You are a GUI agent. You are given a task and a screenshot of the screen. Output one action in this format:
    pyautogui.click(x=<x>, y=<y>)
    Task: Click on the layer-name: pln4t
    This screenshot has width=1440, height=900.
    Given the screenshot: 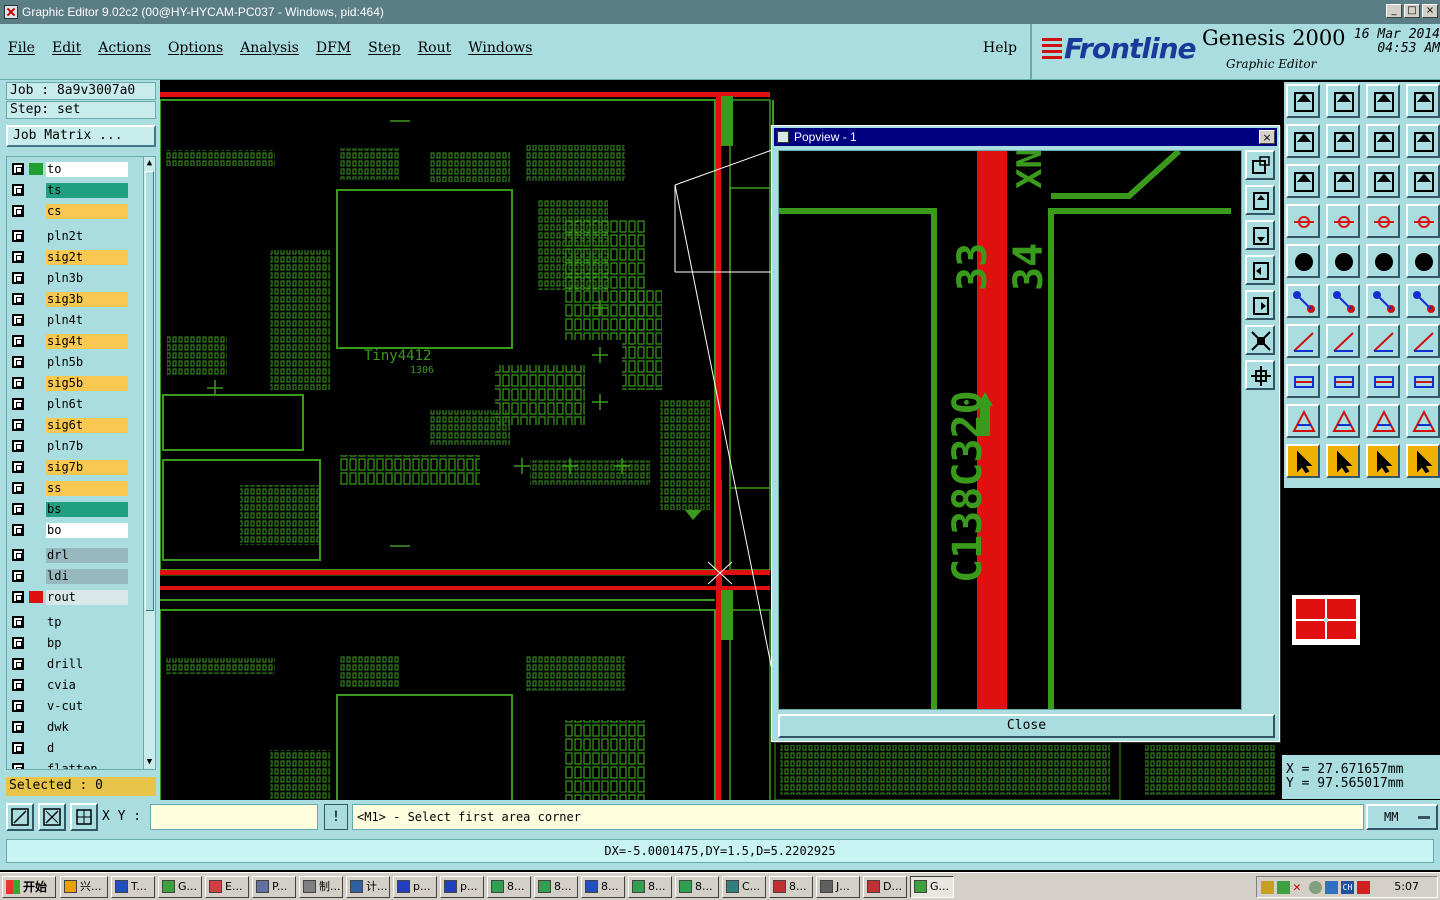 What is the action you would take?
    pyautogui.click(x=87, y=320)
    